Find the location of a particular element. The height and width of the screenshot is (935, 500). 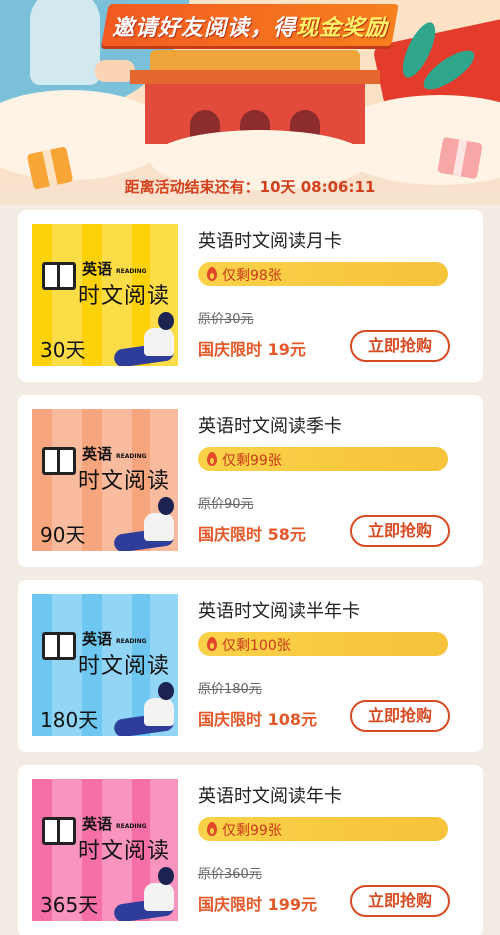

product-name: 英语时文阅读月卡 is located at coordinates (270, 240).